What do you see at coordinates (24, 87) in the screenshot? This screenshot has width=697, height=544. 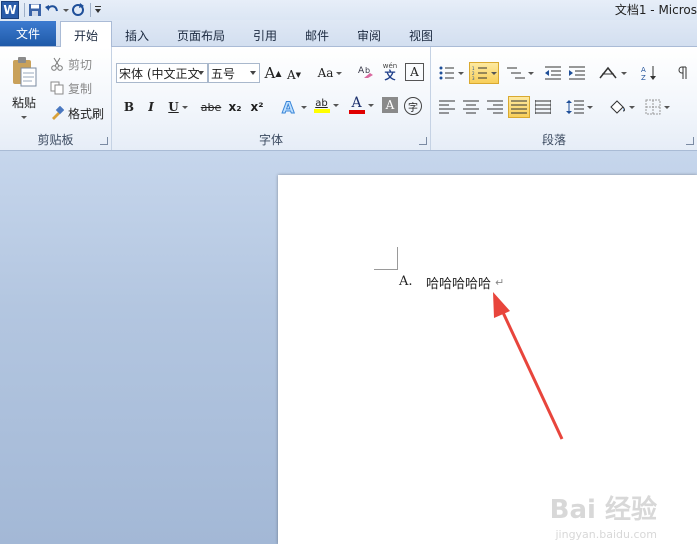 I see `paste-button: 粘贴` at bounding box center [24, 87].